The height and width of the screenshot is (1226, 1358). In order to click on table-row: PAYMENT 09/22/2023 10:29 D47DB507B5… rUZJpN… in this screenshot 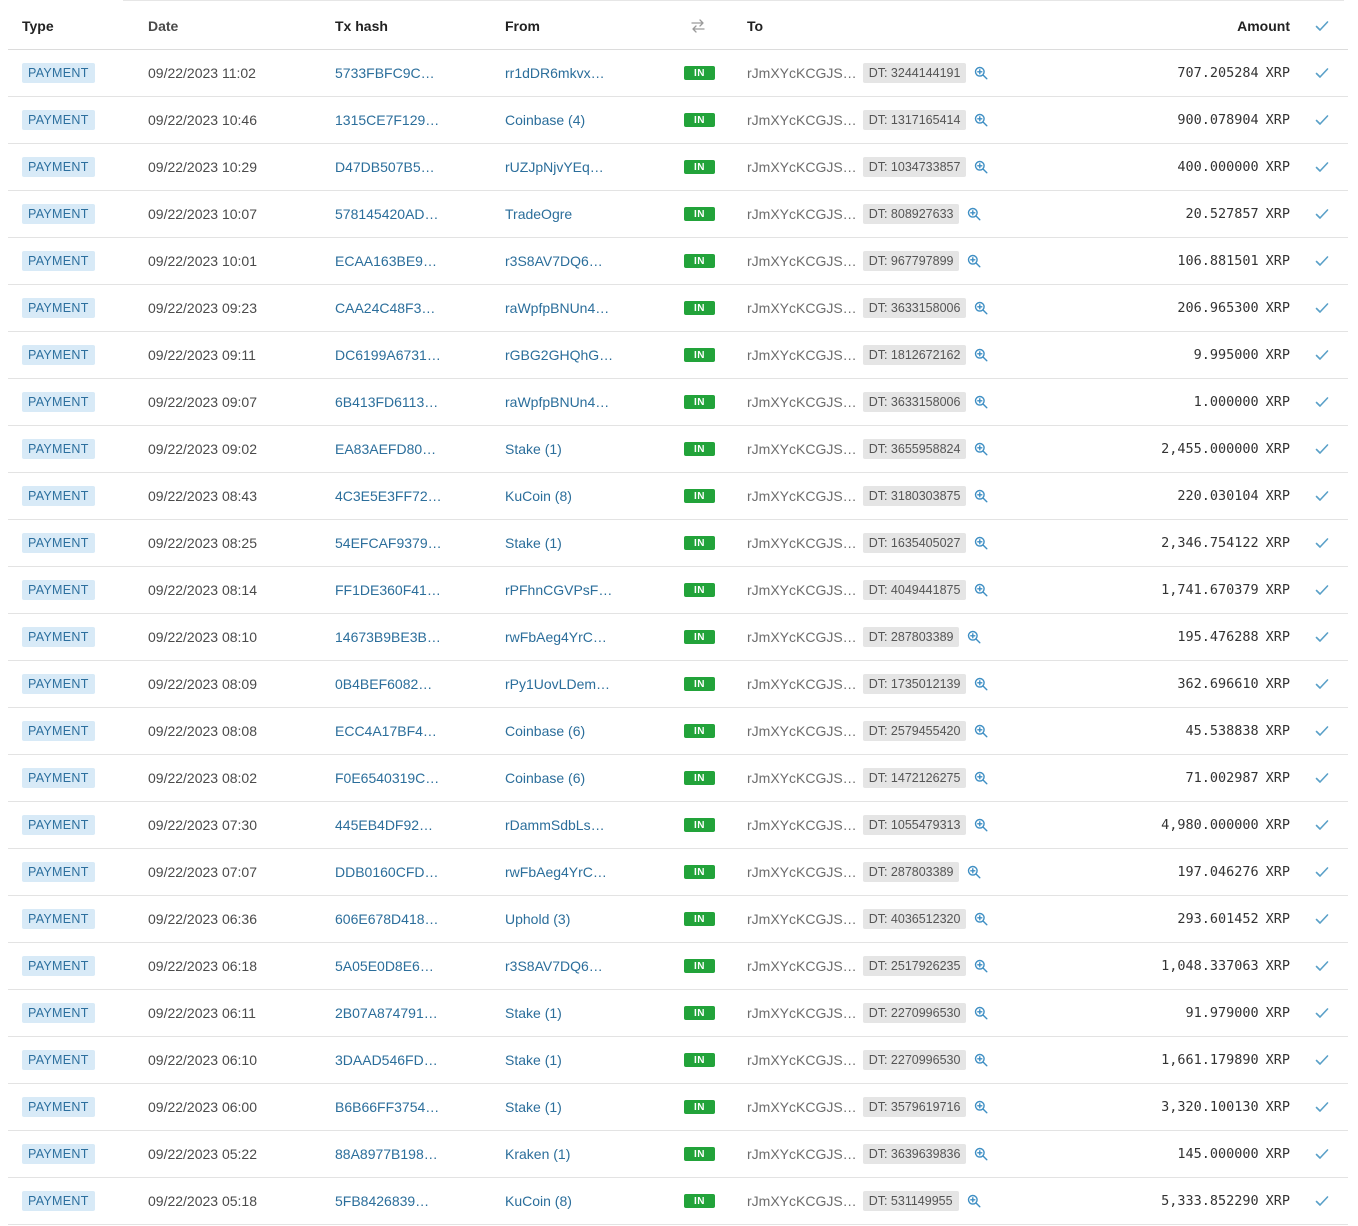, I will do `click(678, 167)`.